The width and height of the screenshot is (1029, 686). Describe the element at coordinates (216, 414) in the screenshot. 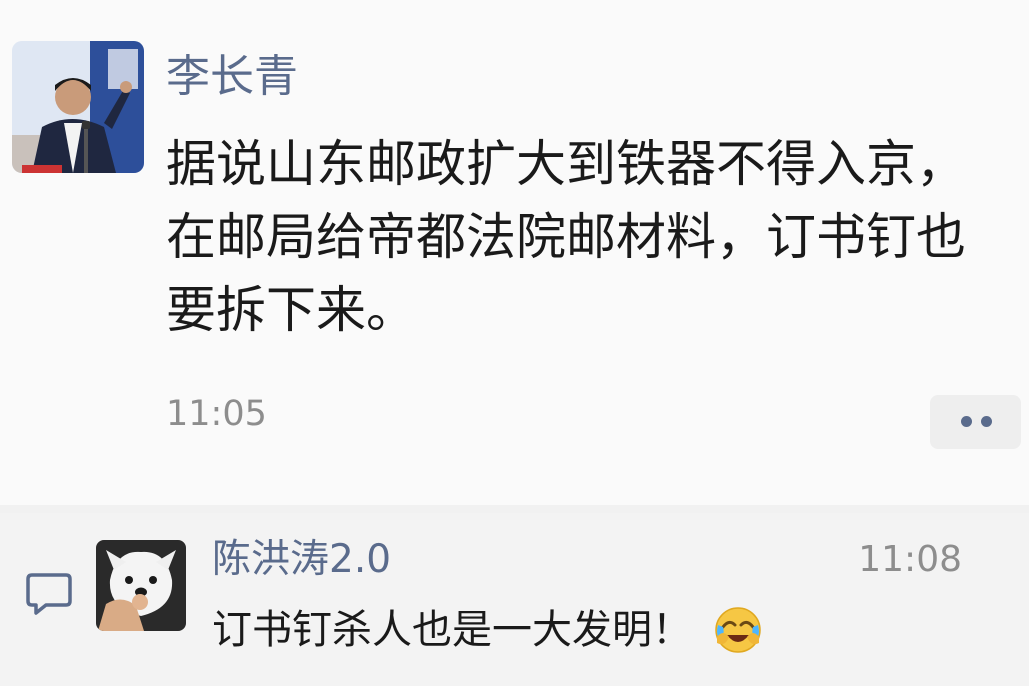

I see `post-timestamp: 11:05` at that location.